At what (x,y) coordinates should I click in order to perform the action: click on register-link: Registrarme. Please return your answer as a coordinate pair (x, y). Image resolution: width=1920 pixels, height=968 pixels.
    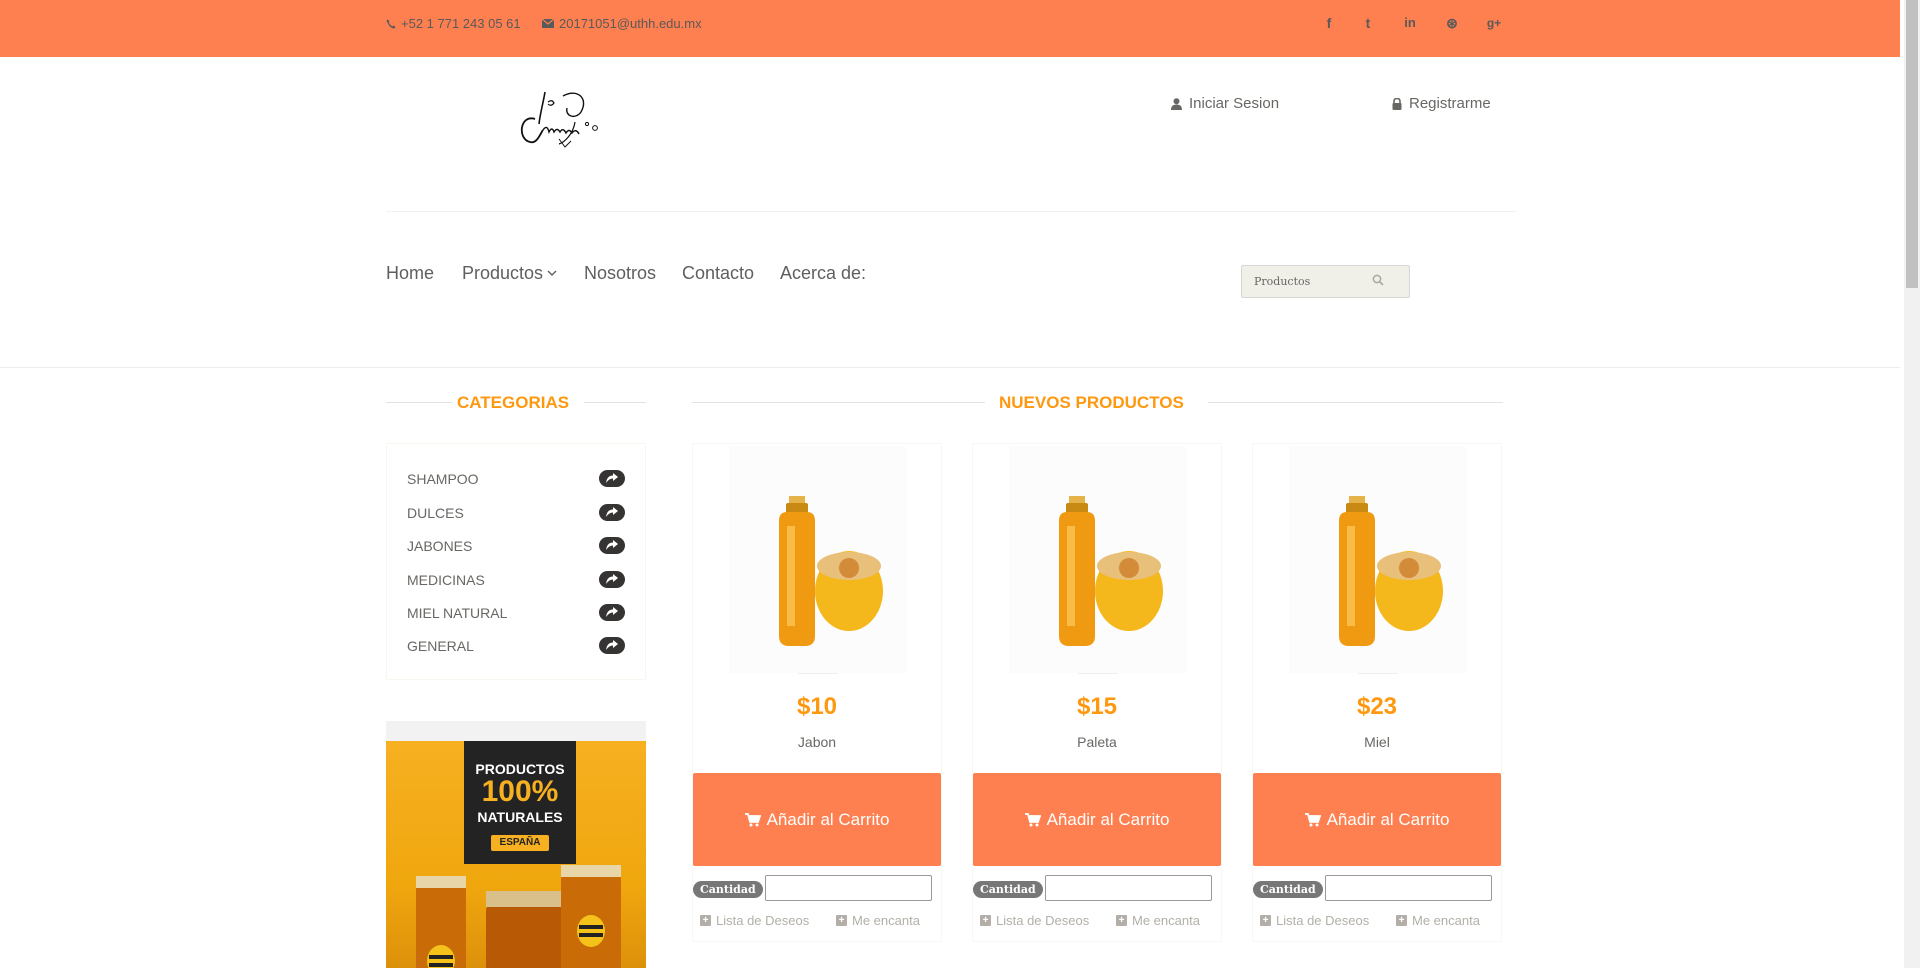
    Looking at the image, I should click on (1441, 103).